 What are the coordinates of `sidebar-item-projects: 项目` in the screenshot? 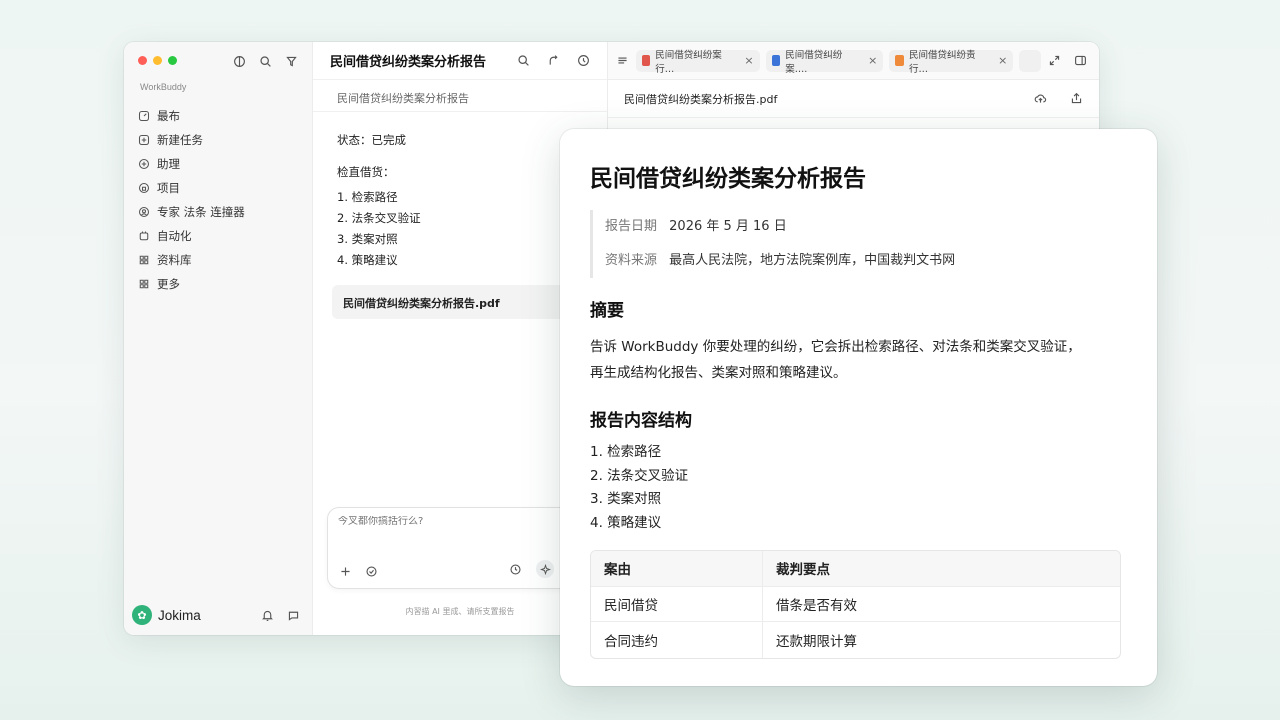 It's located at (220, 188).